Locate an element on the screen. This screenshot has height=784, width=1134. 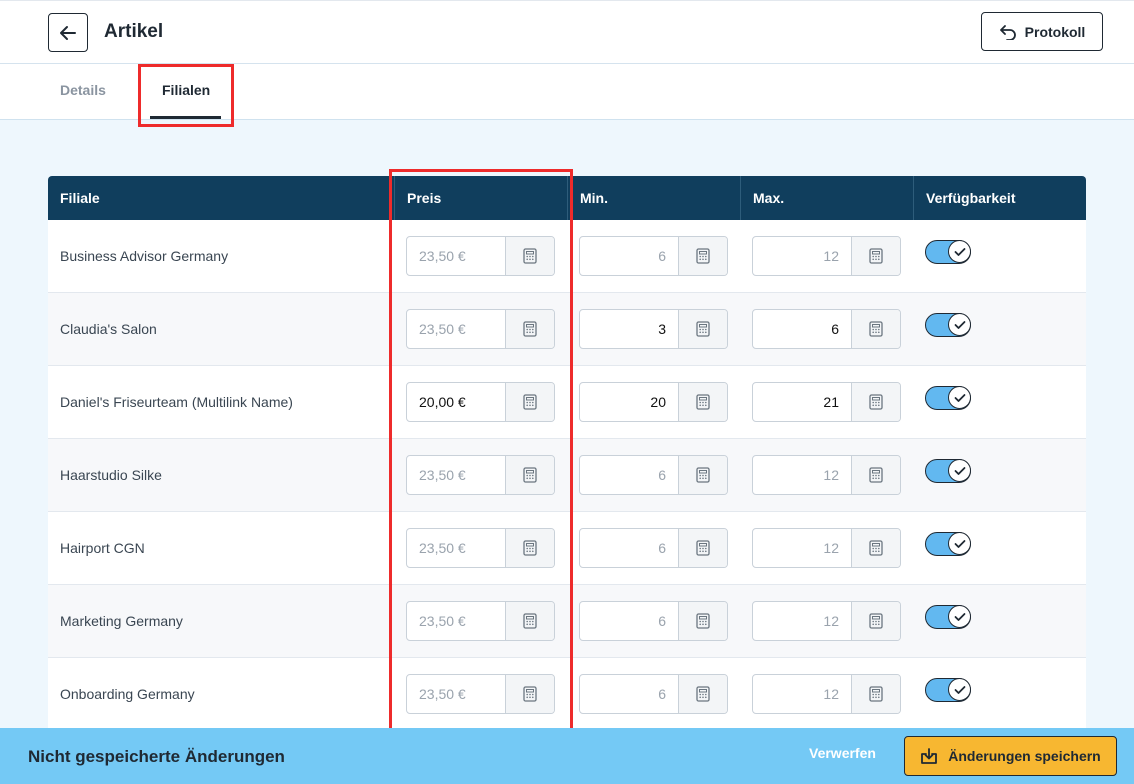
table-row: Haarstudio Silke 23,50 € 6 12 is located at coordinates (567, 475).